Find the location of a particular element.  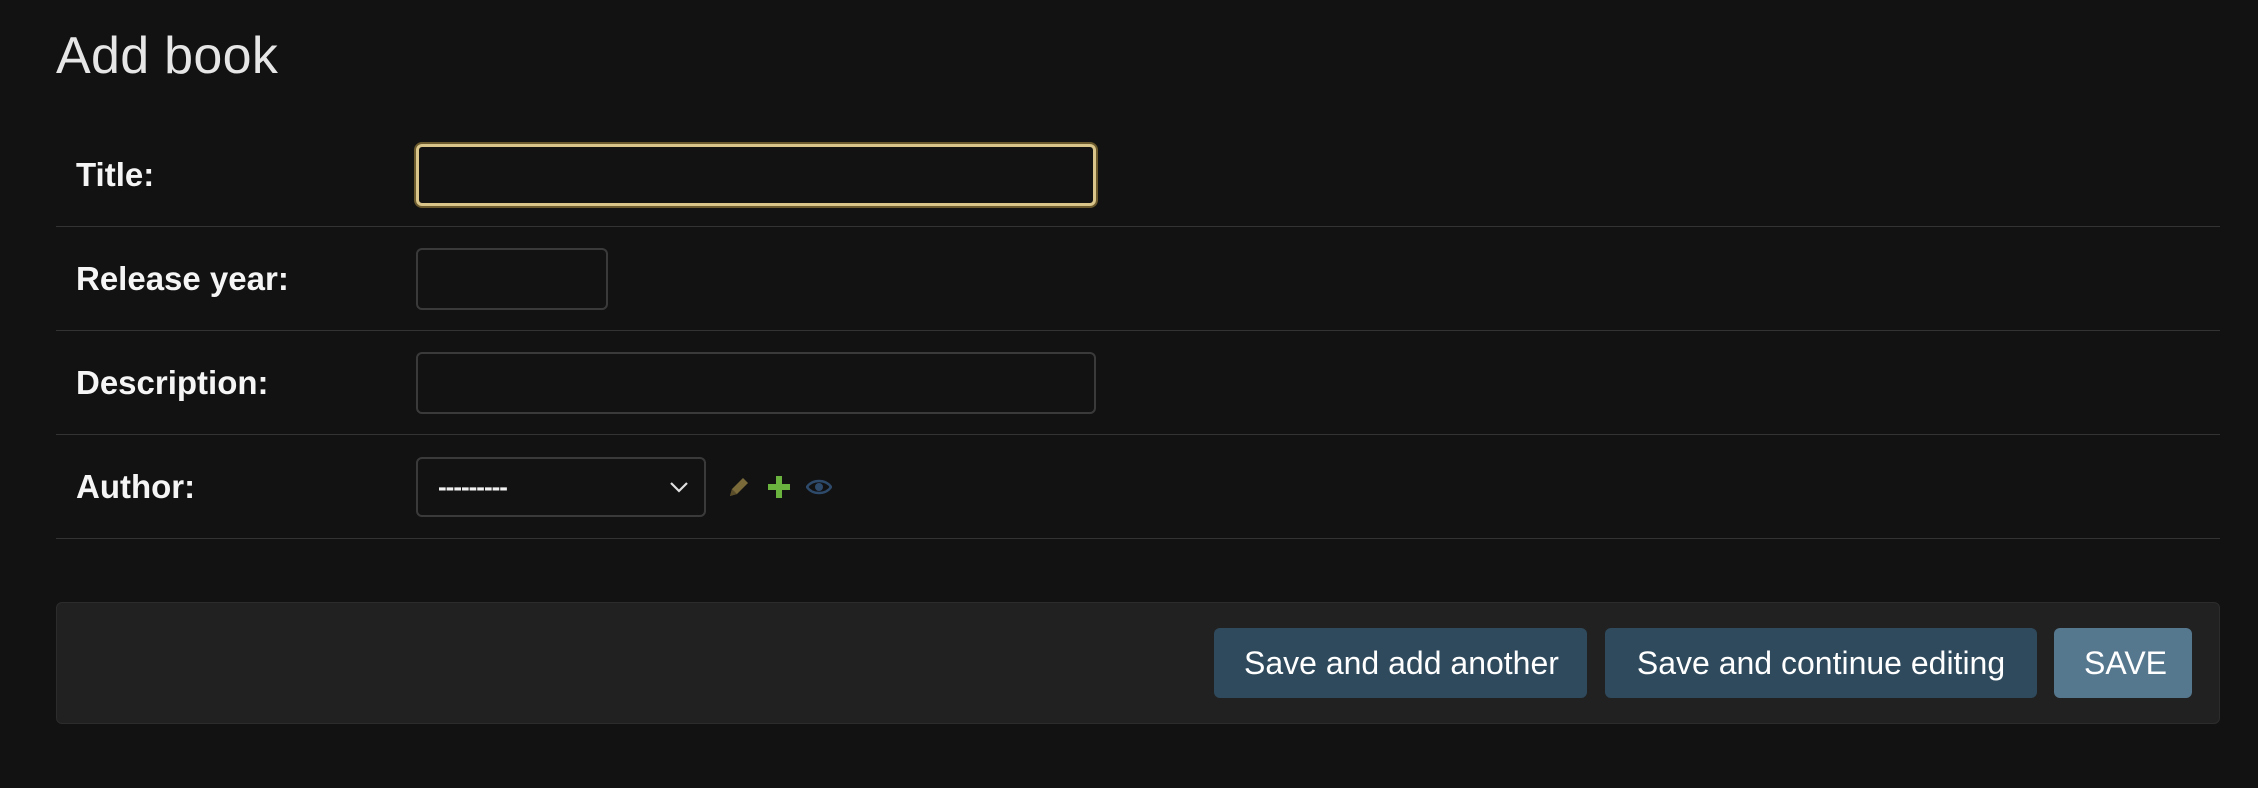

description-input is located at coordinates (756, 382).